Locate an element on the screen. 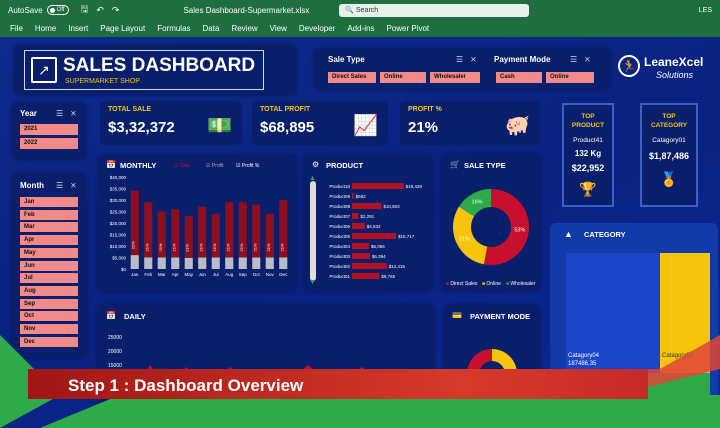  product-name: Product04 is located at coordinates (339, 246).